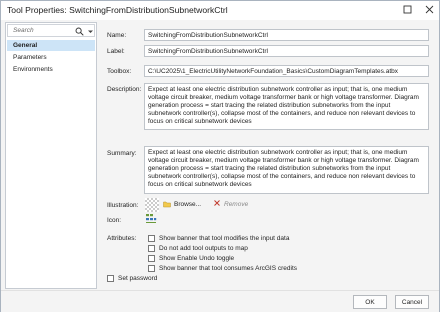 This screenshot has height=312, width=440. What do you see at coordinates (119, 71) in the screenshot?
I see `toolbox-label: Toolbox:` at bounding box center [119, 71].